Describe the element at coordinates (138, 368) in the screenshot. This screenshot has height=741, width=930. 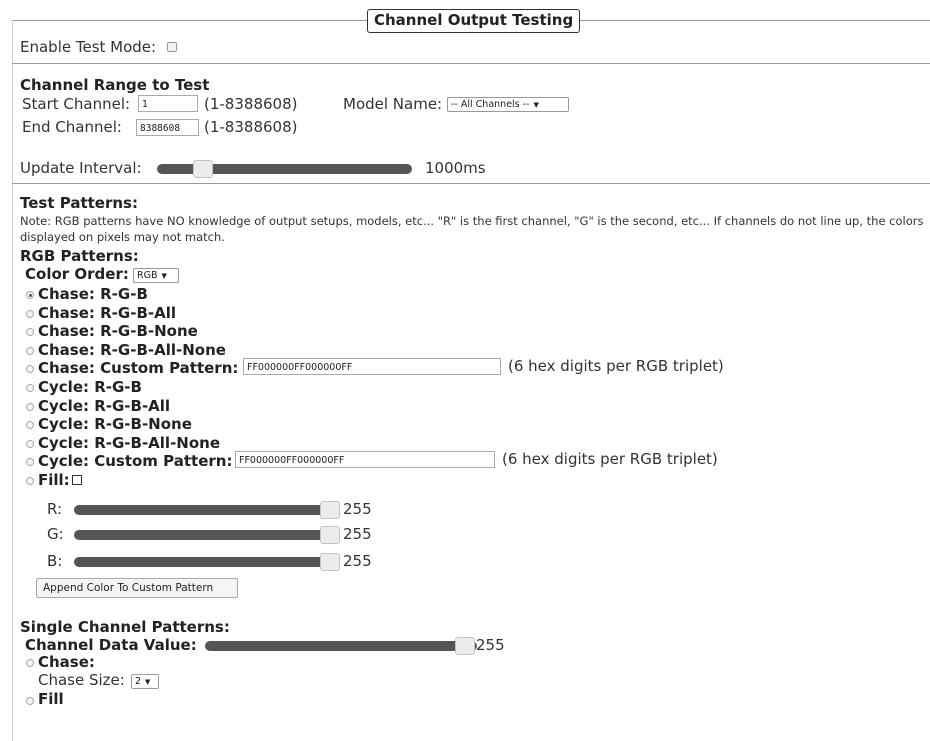
I see `pattern-label: Chase: Custom Pattern:` at that location.